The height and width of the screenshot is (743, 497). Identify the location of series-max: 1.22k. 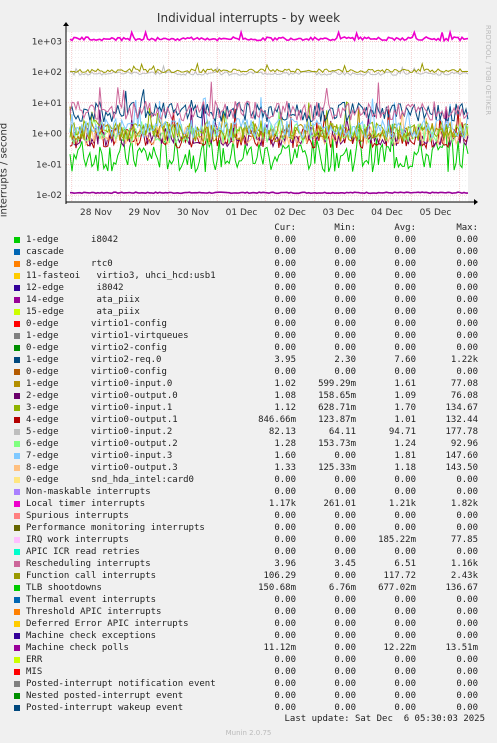
(464, 360).